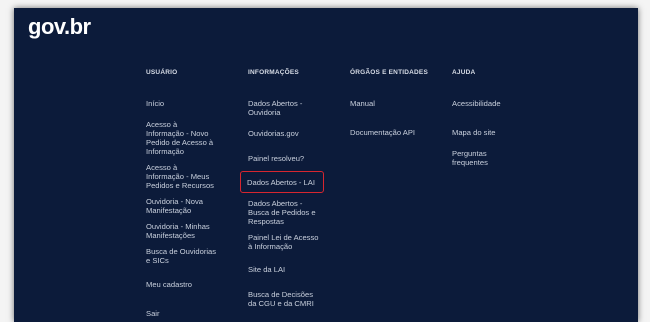  I want to click on link-manual: Manual, so click(395, 103).